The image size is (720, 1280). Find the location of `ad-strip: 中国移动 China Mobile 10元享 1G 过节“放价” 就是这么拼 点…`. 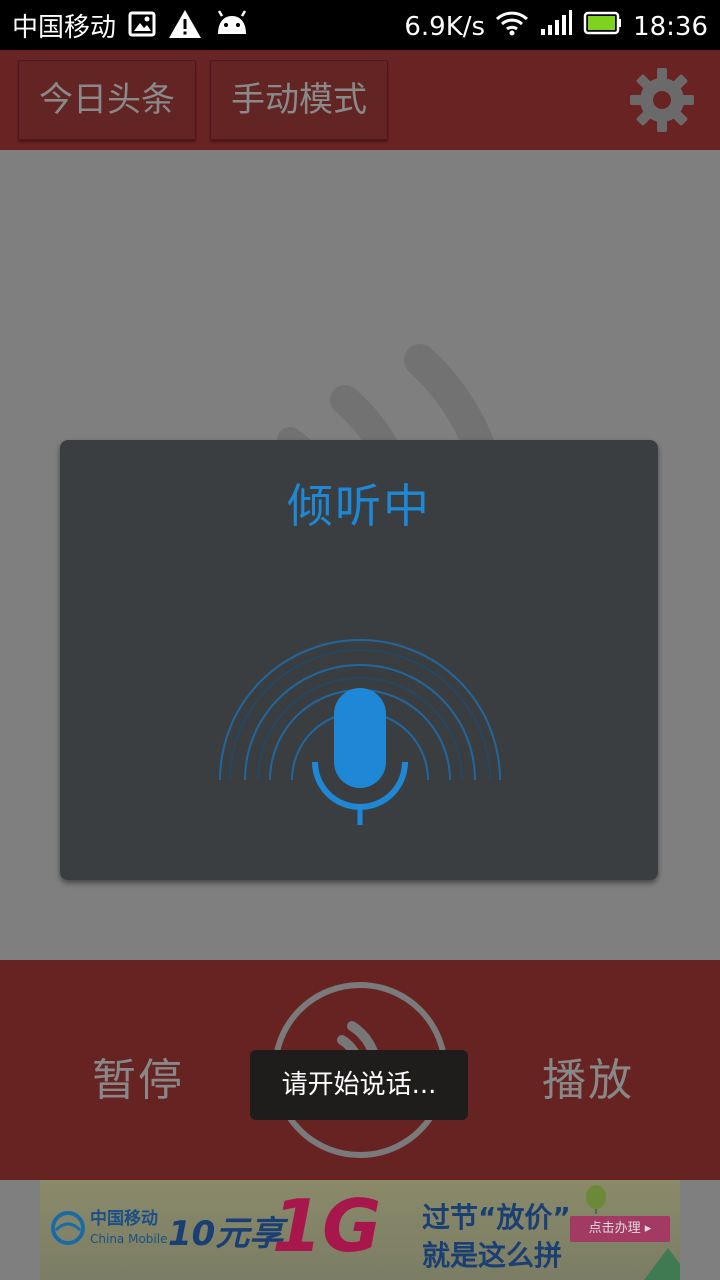

ad-strip: 中国移动 China Mobile 10元享 1G 过节“放价” 就是这么拼 点… is located at coordinates (360, 1230).